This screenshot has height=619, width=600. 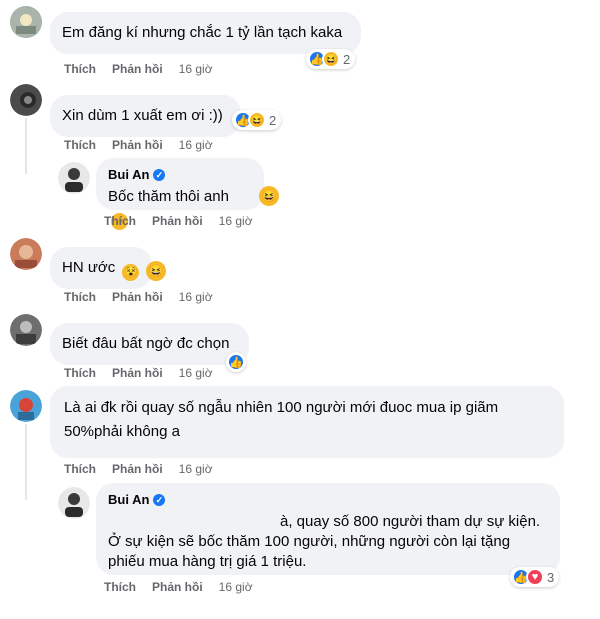 What do you see at coordinates (410, 521) in the screenshot?
I see `comment-text: à, quay số 800 người tham dự sự kiện.` at bounding box center [410, 521].